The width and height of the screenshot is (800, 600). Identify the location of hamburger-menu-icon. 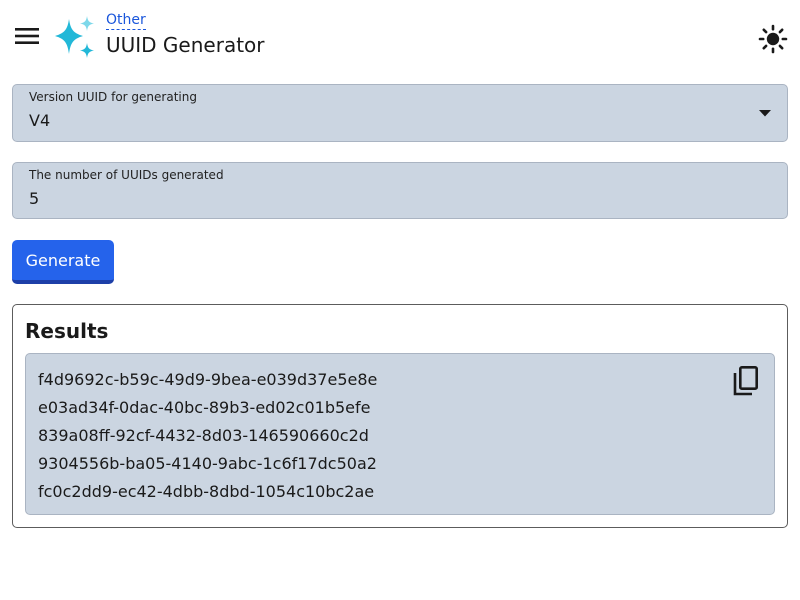
(27, 36).